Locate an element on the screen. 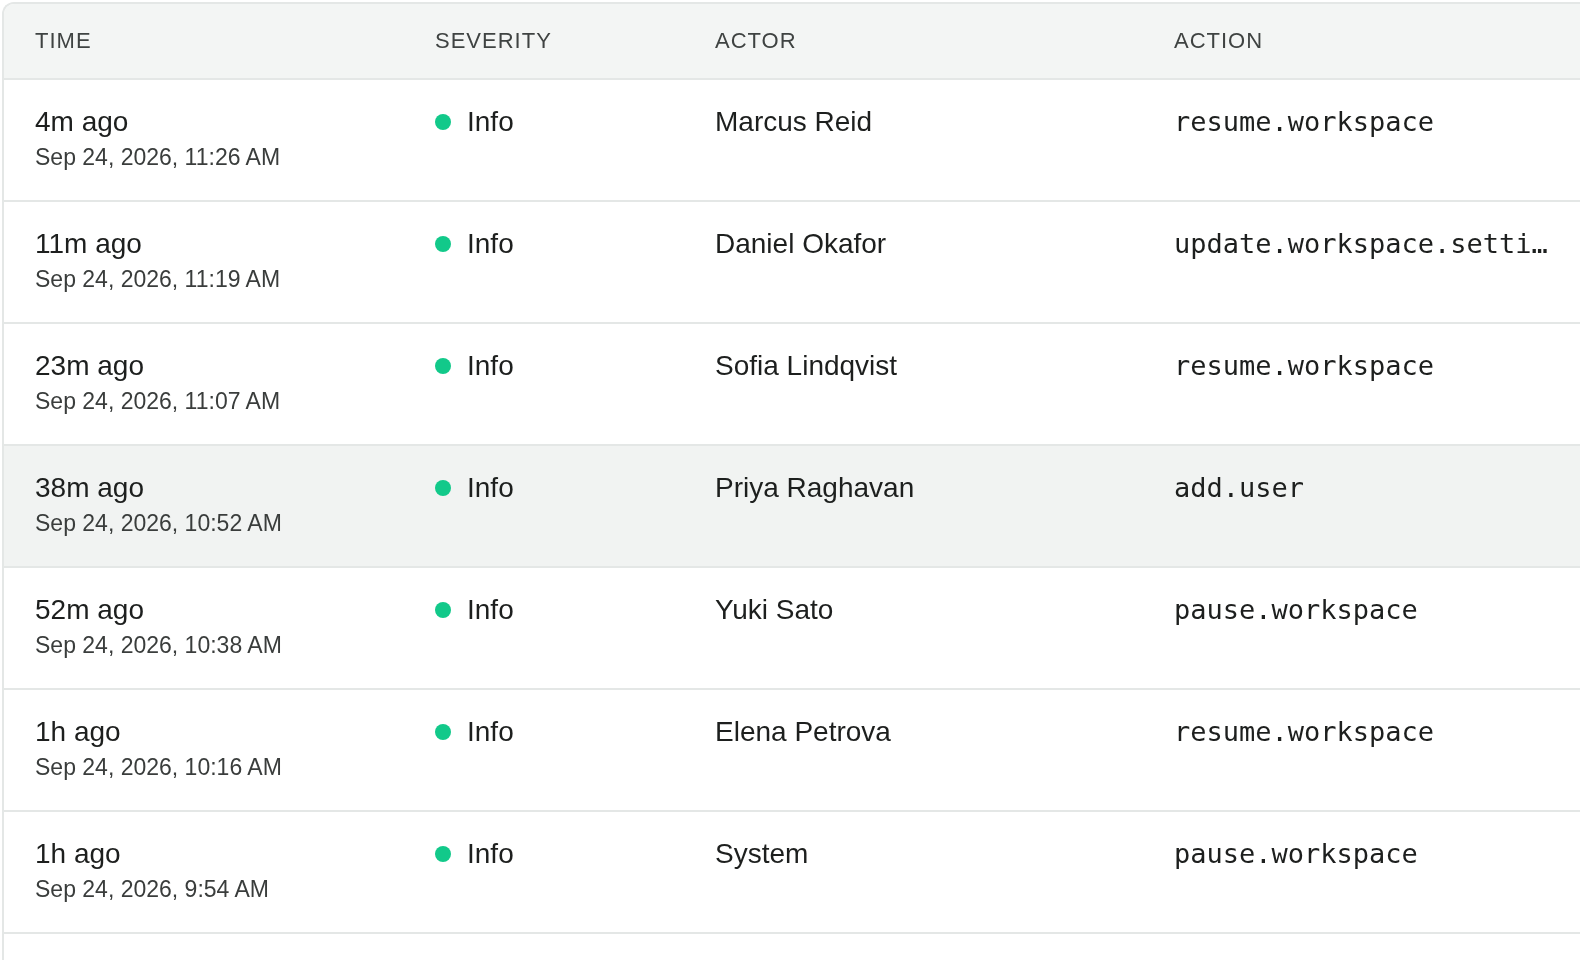  timestamp: Sep 24, 2026, 11:07 AM is located at coordinates (158, 401).